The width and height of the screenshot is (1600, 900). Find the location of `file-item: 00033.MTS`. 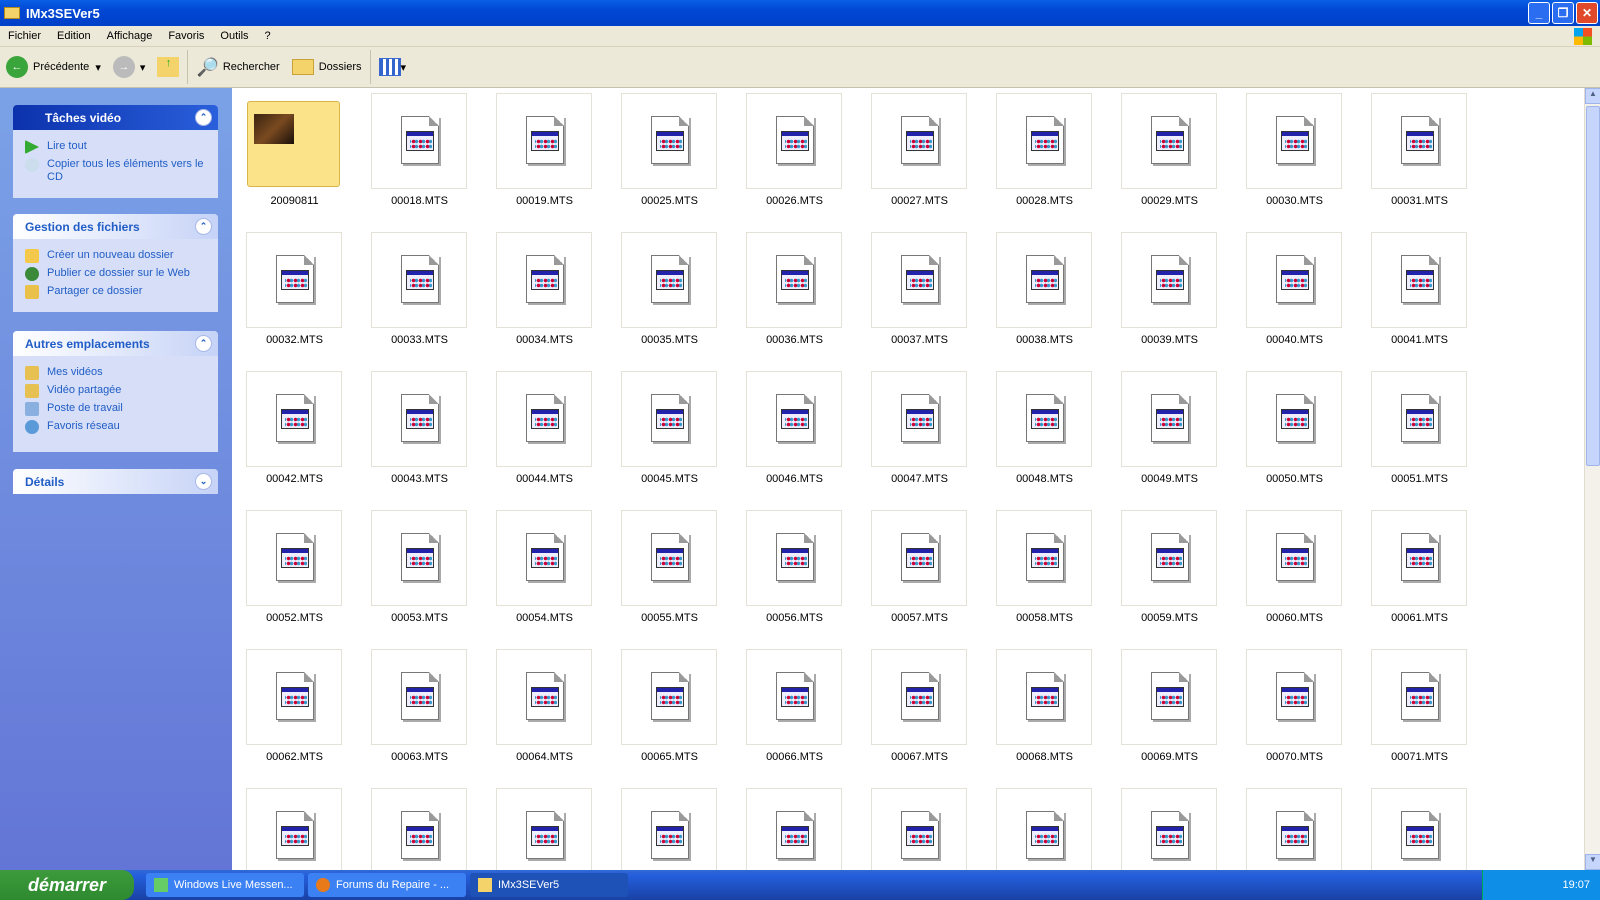

file-item: 00033.MTS is located at coordinates (419, 296).